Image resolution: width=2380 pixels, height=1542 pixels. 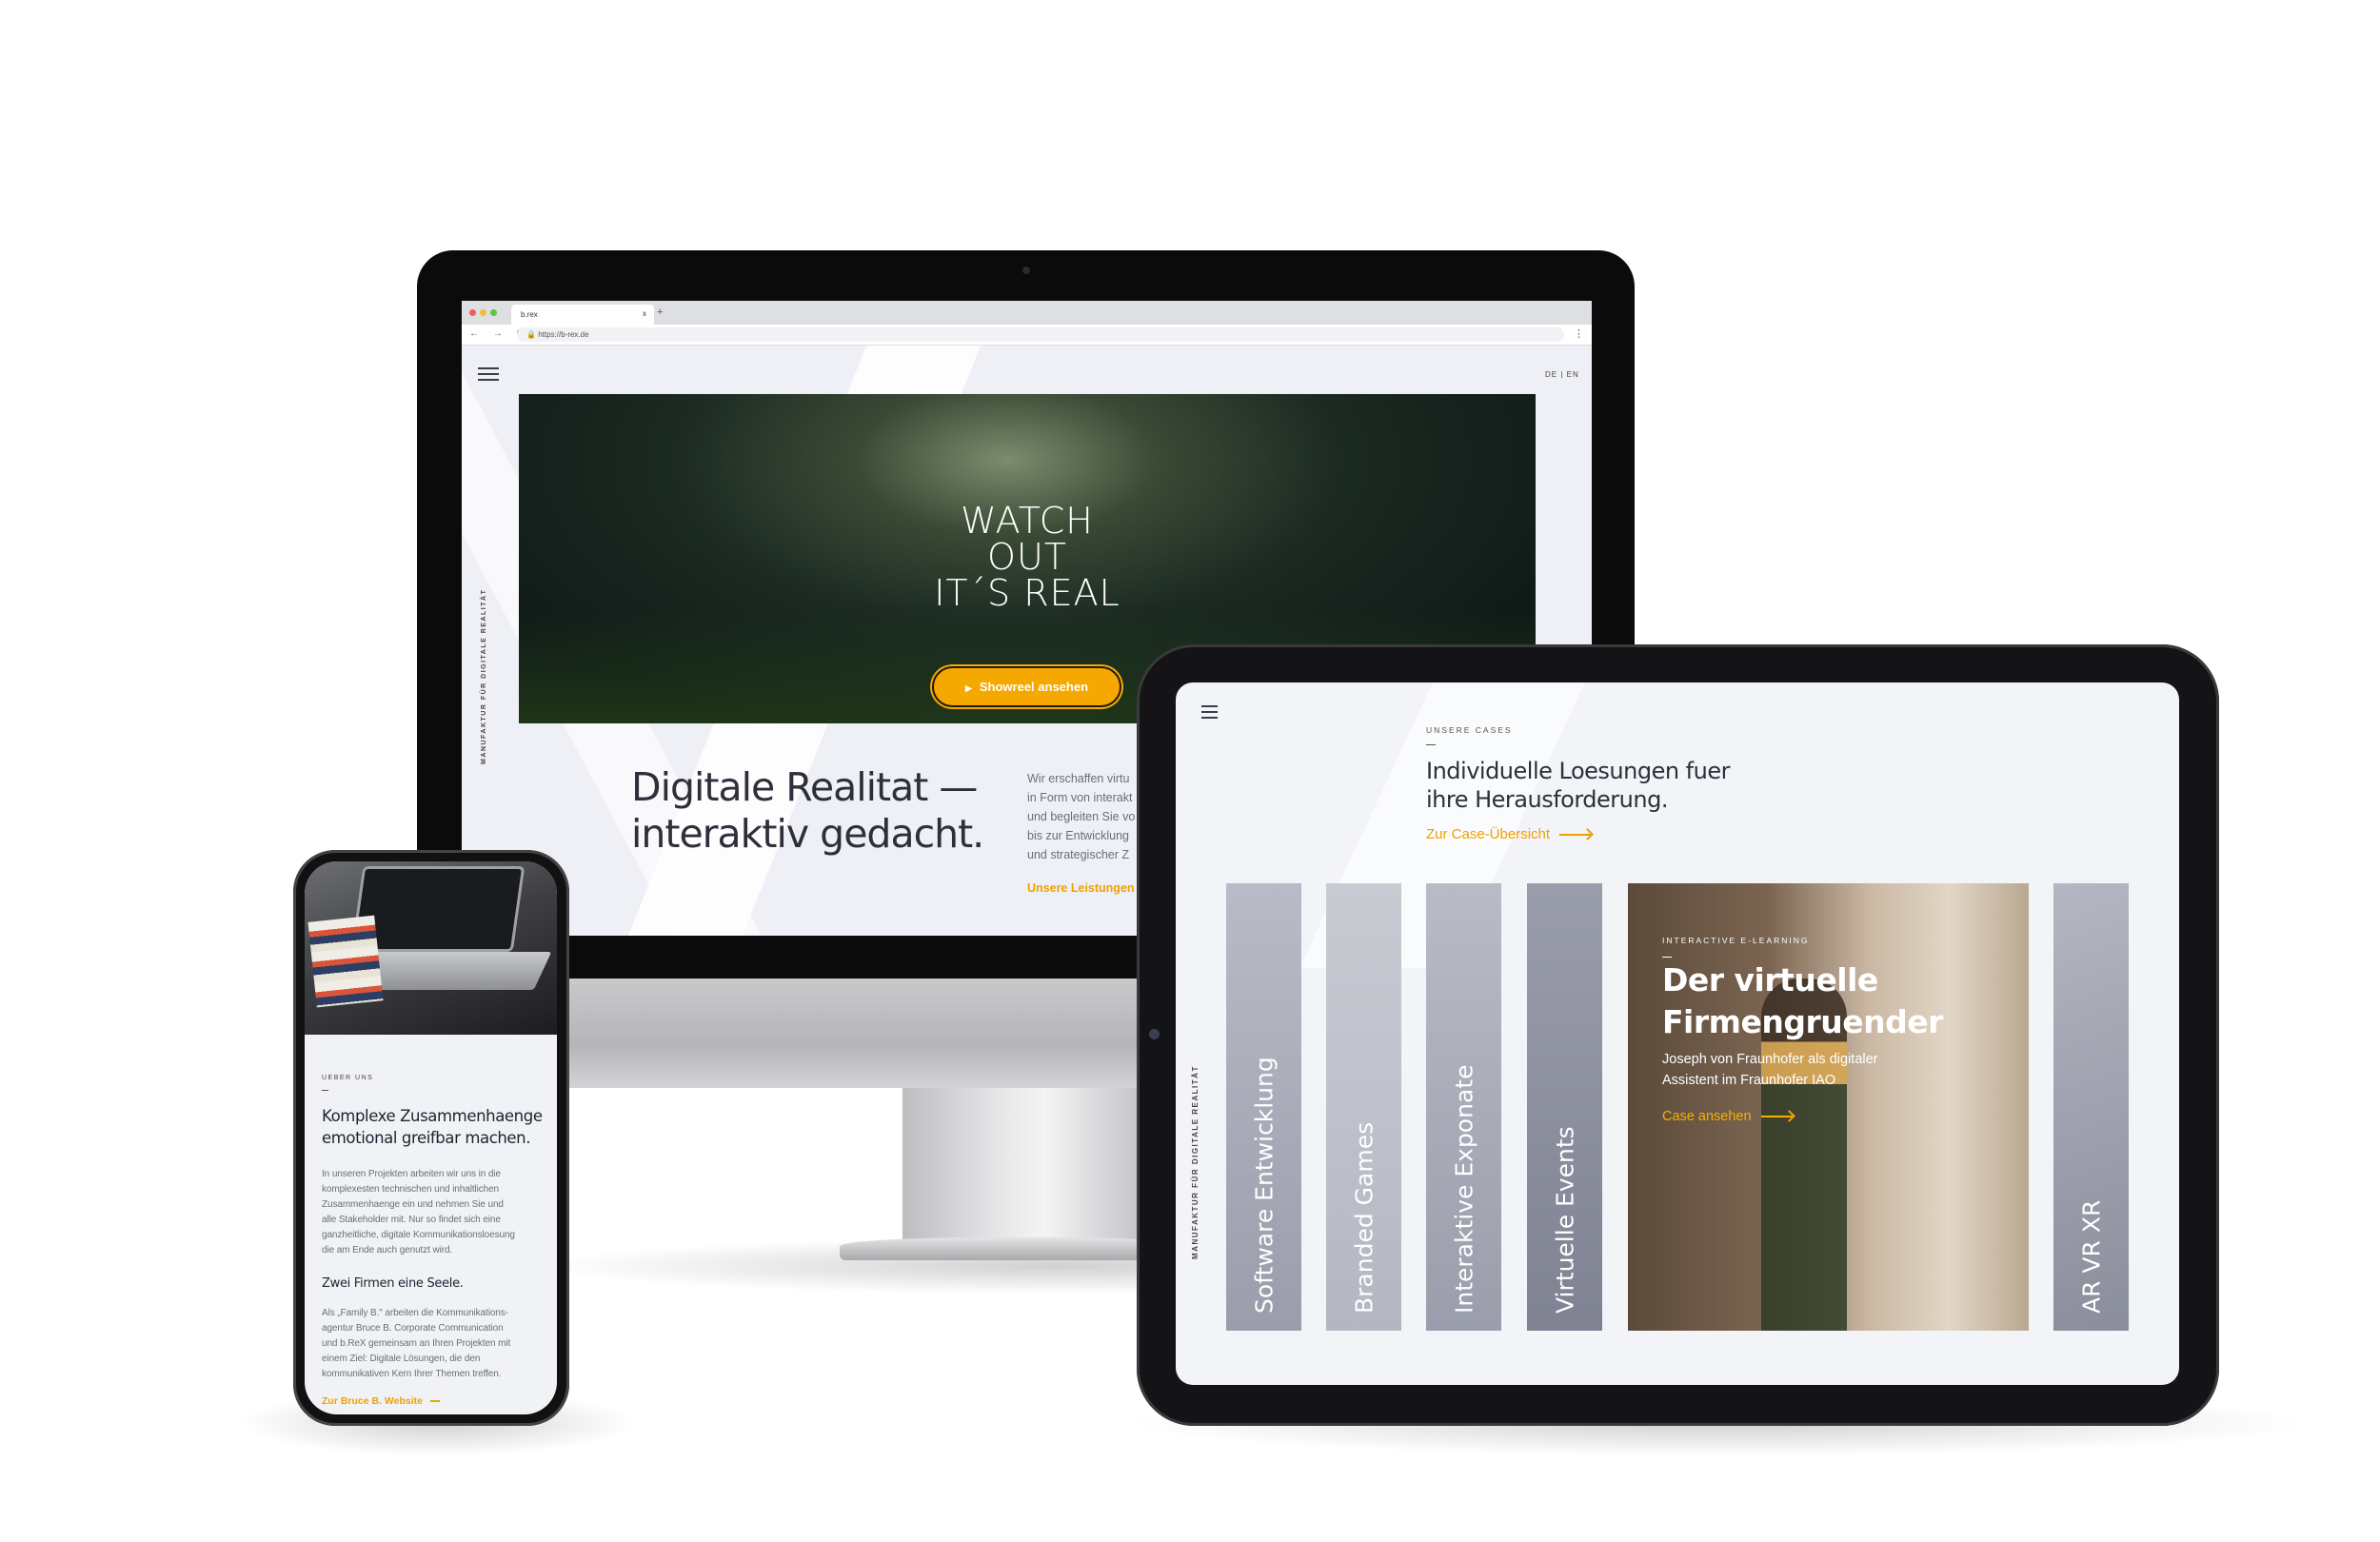 What do you see at coordinates (1488, 834) in the screenshot?
I see `link-label: Zur Case-Übersicht` at bounding box center [1488, 834].